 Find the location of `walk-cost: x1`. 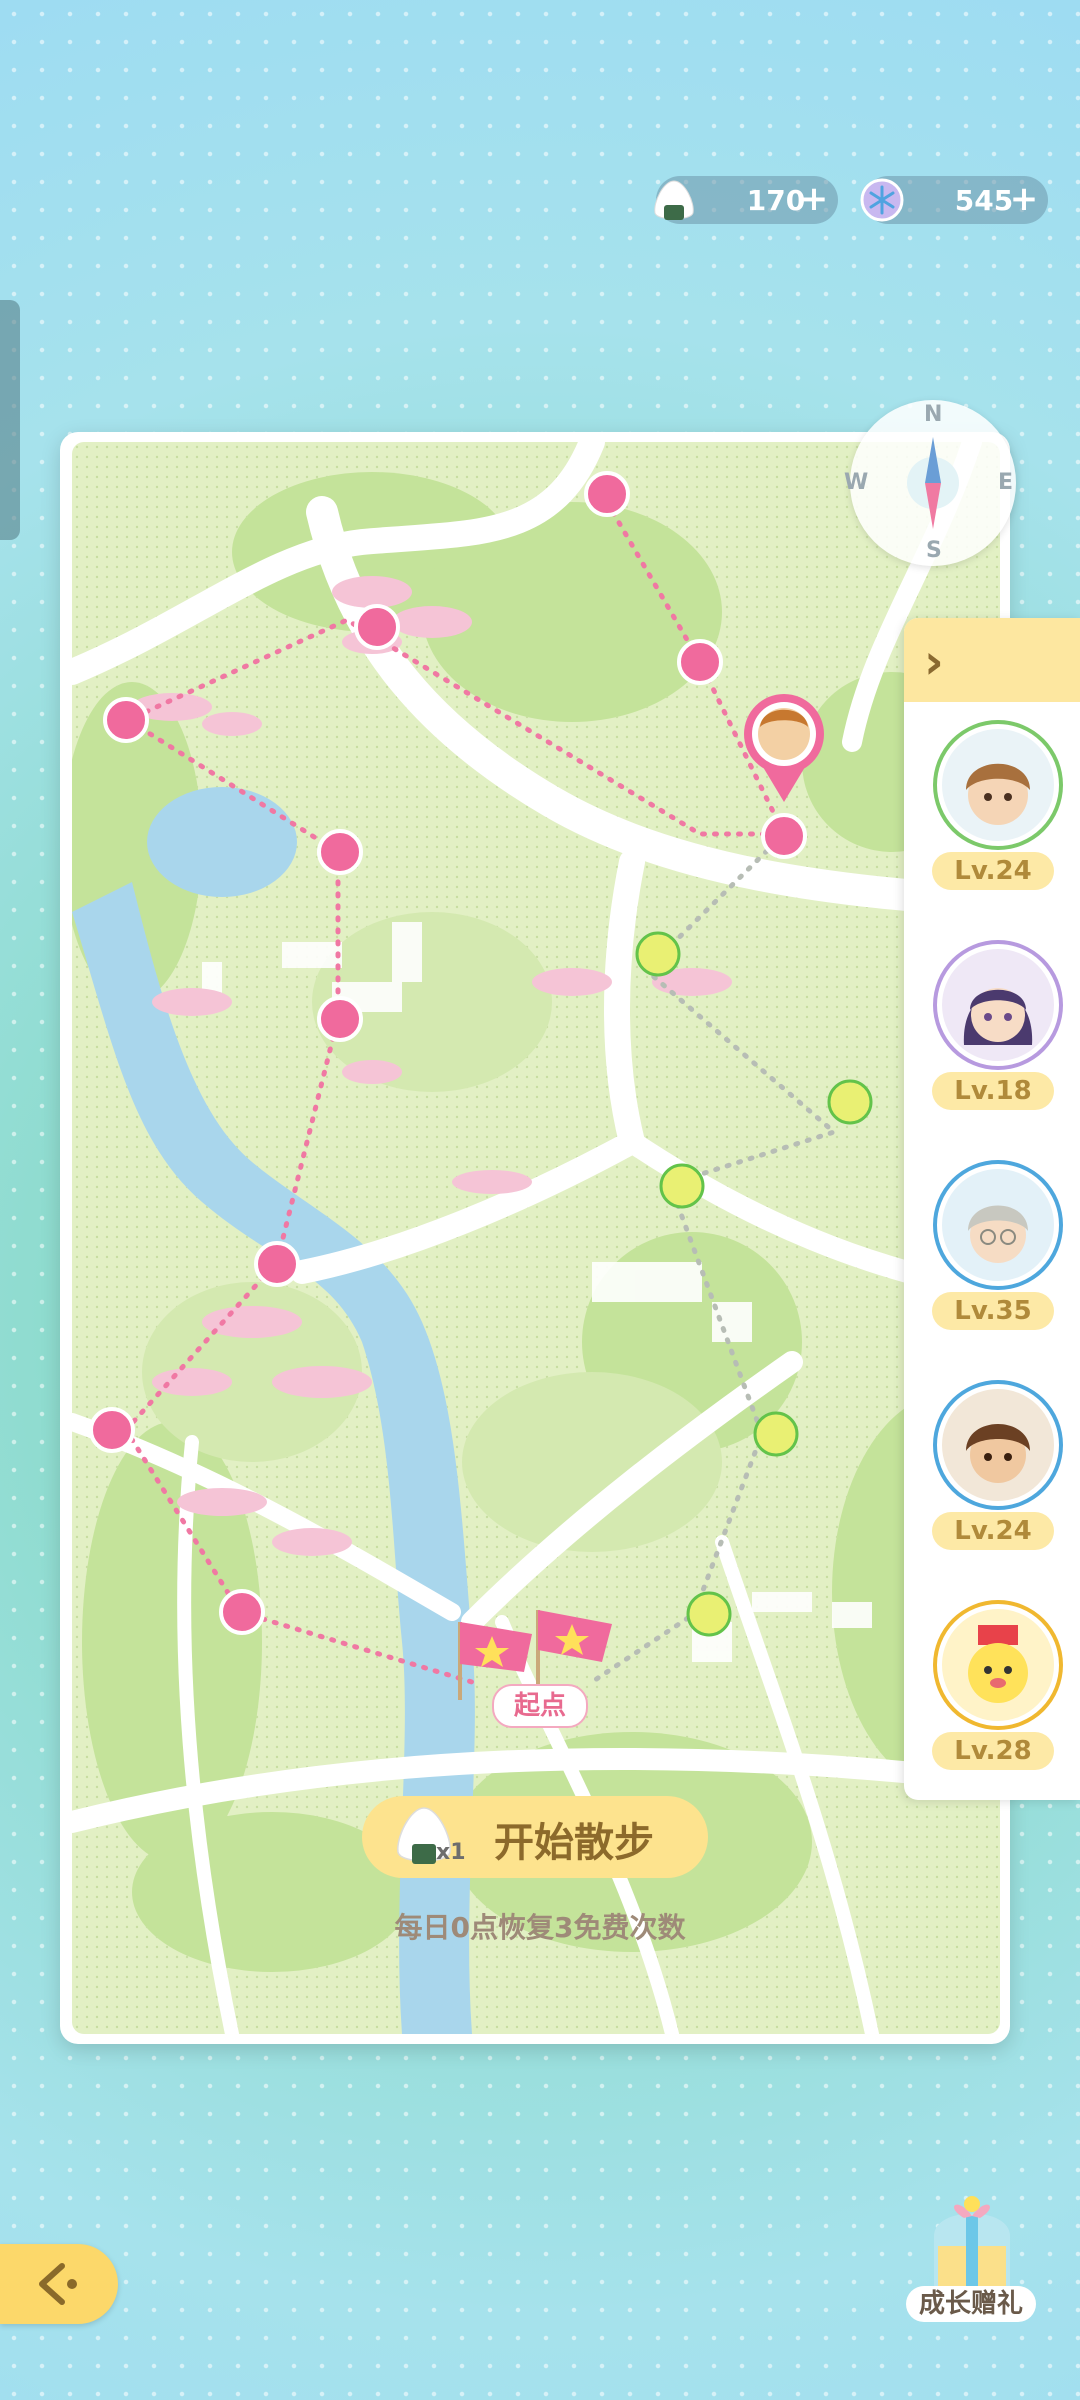

walk-cost: x1 is located at coordinates (451, 1852).